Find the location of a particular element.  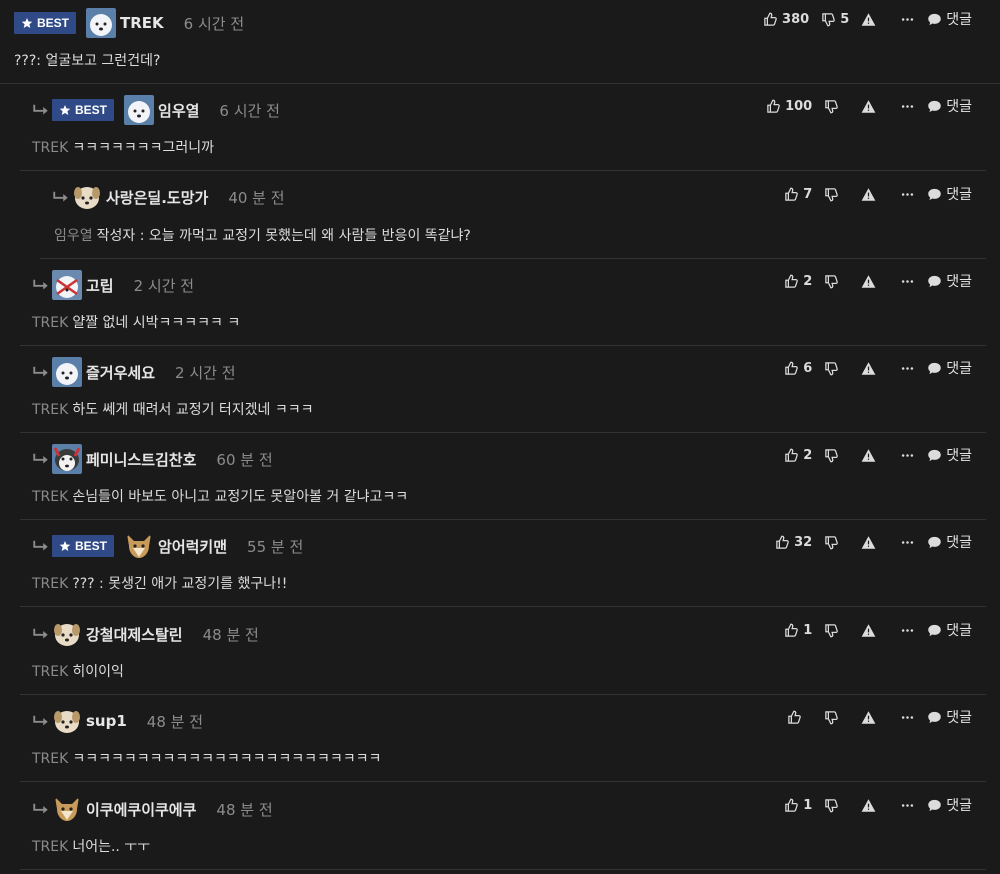

like-button: 32 is located at coordinates (793, 542).